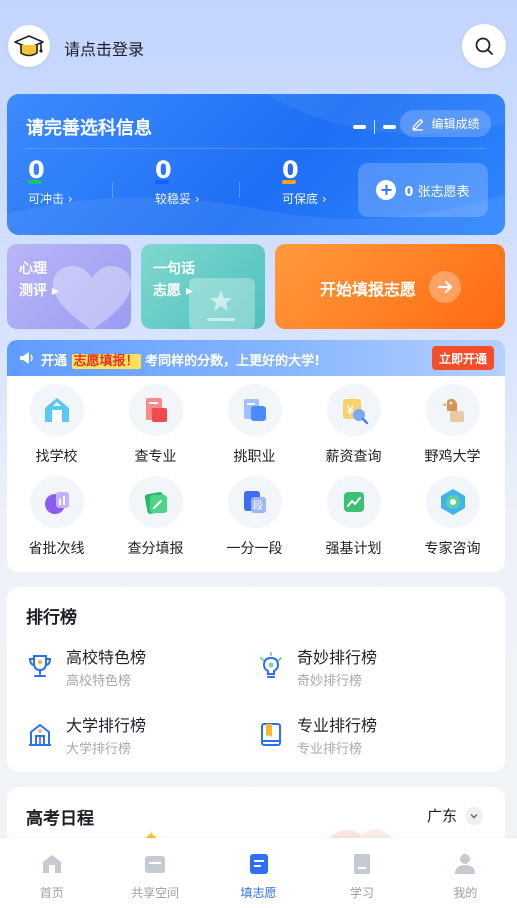  I want to click on tool-score-segment: 段 一分一段, so click(254, 513).